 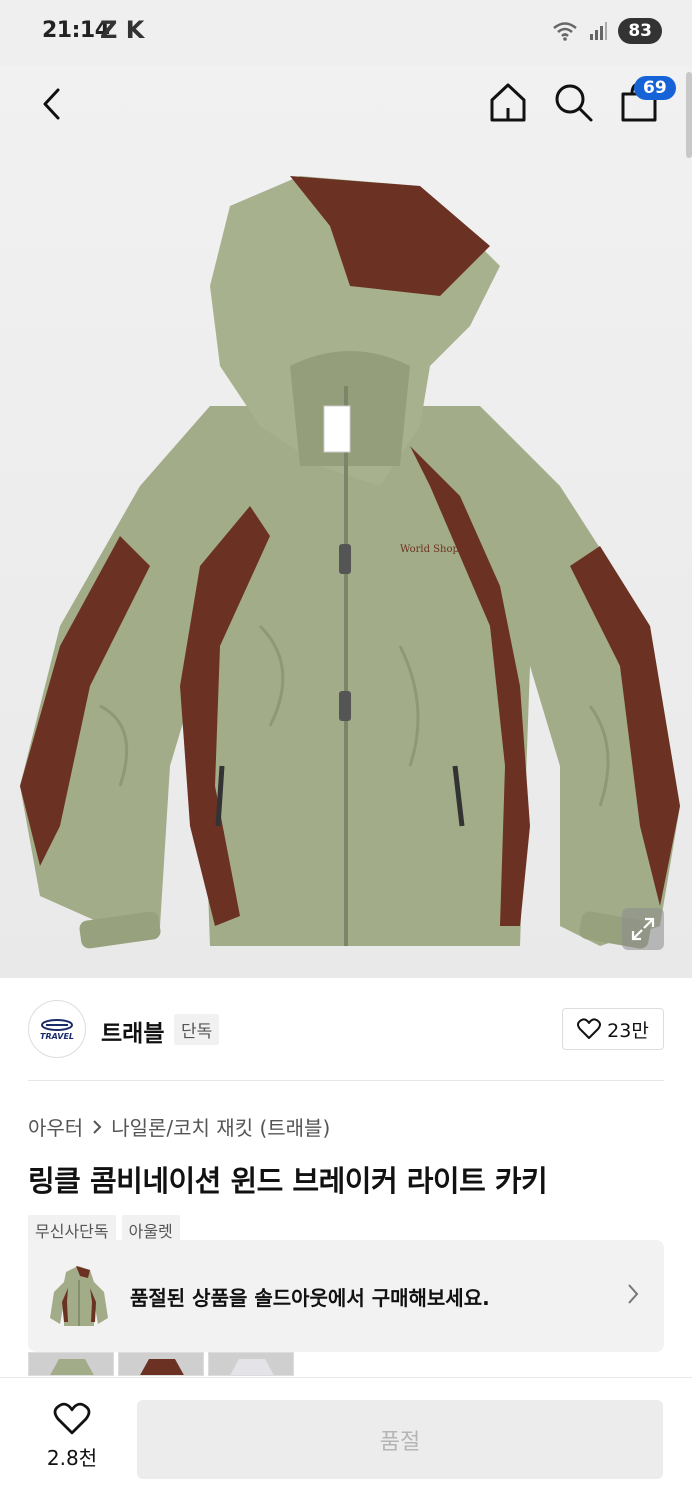 I want to click on divider, so click(x=346, y=1080).